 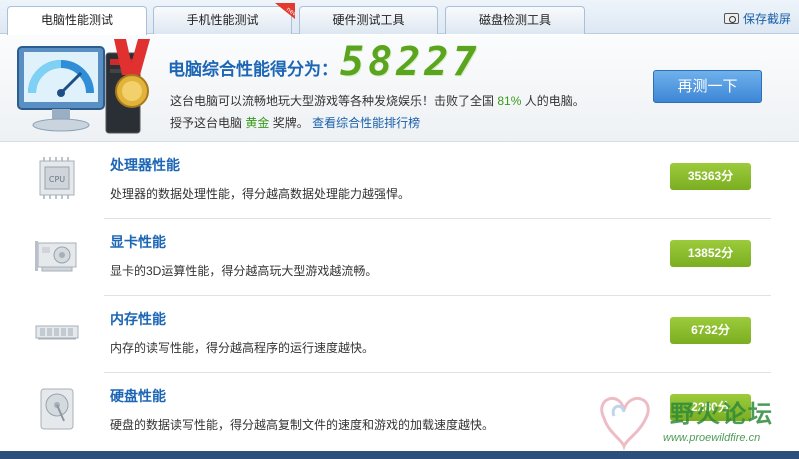 What do you see at coordinates (206, 123) in the screenshot?
I see `medal-prefix: 授予这台电脑` at bounding box center [206, 123].